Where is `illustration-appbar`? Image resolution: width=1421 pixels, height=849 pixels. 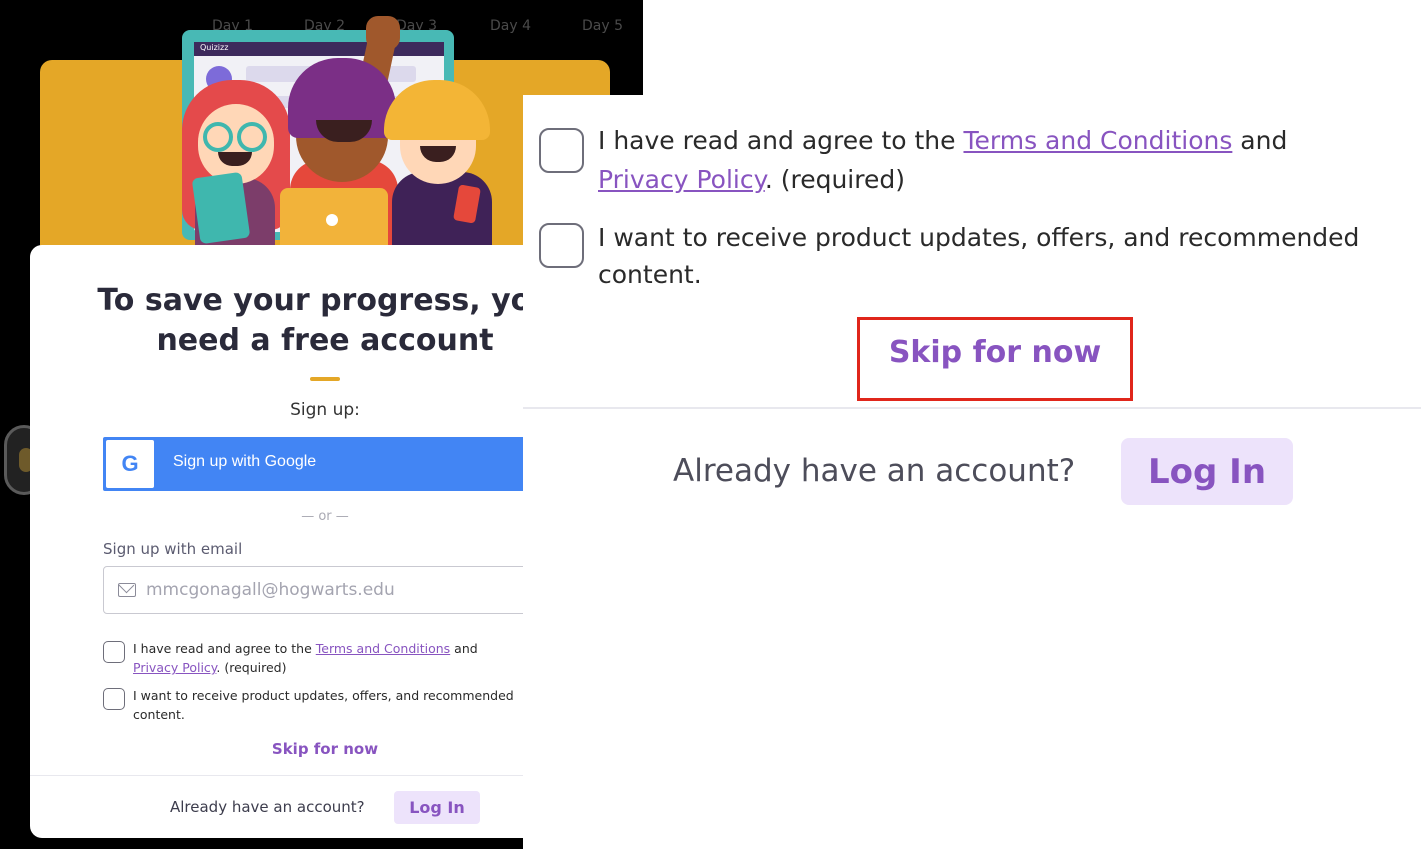 illustration-appbar is located at coordinates (319, 49).